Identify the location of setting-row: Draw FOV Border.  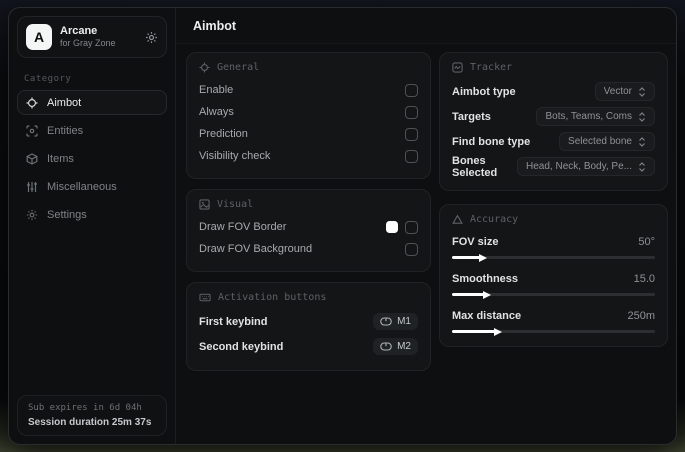
(308, 227).